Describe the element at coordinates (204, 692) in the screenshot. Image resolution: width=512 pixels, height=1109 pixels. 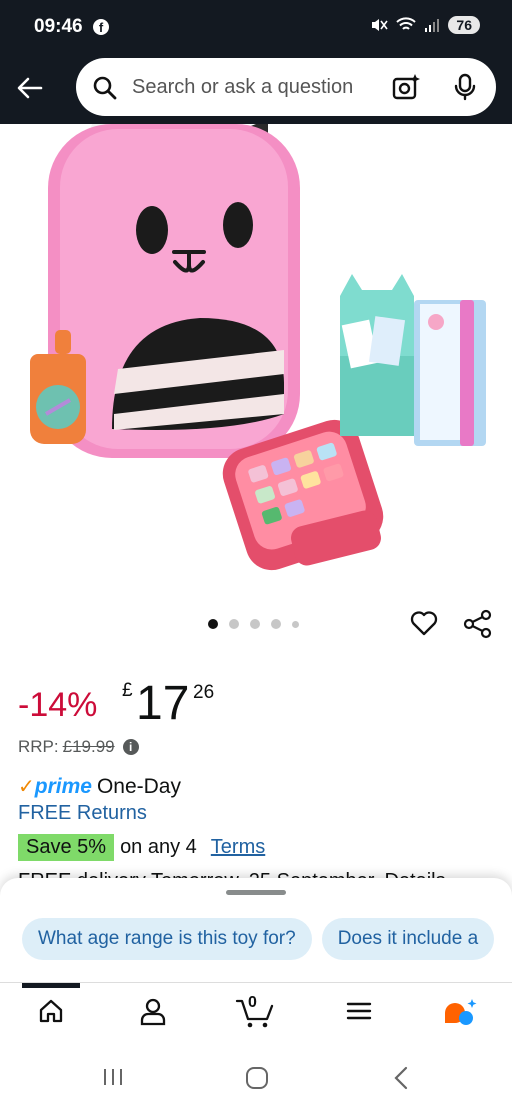
I see `price-fraction: 26` at that location.